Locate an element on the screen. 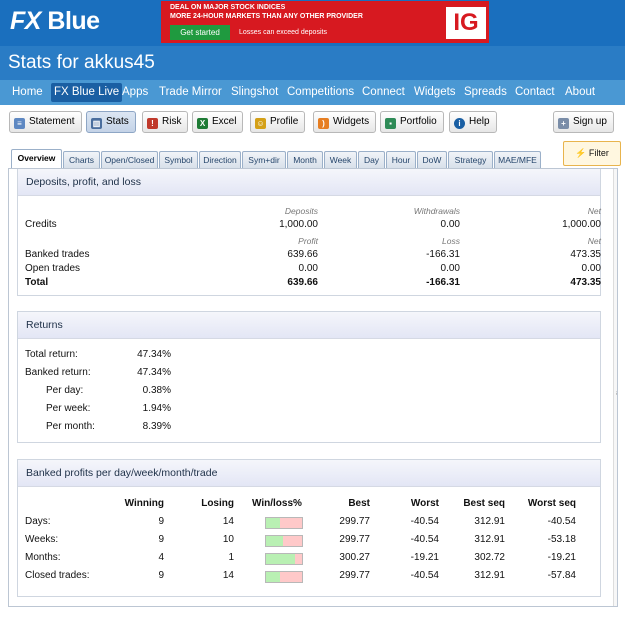 The image size is (625, 625). win-loss-header: Win/loss% is located at coordinates (277, 503).